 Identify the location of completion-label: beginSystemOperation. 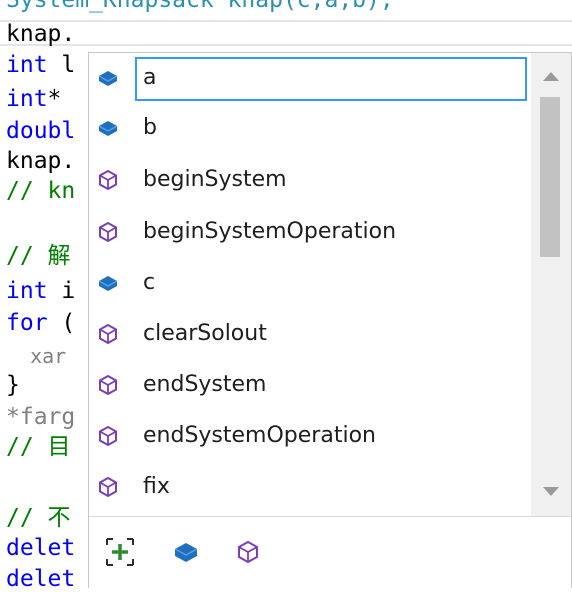
(270, 231).